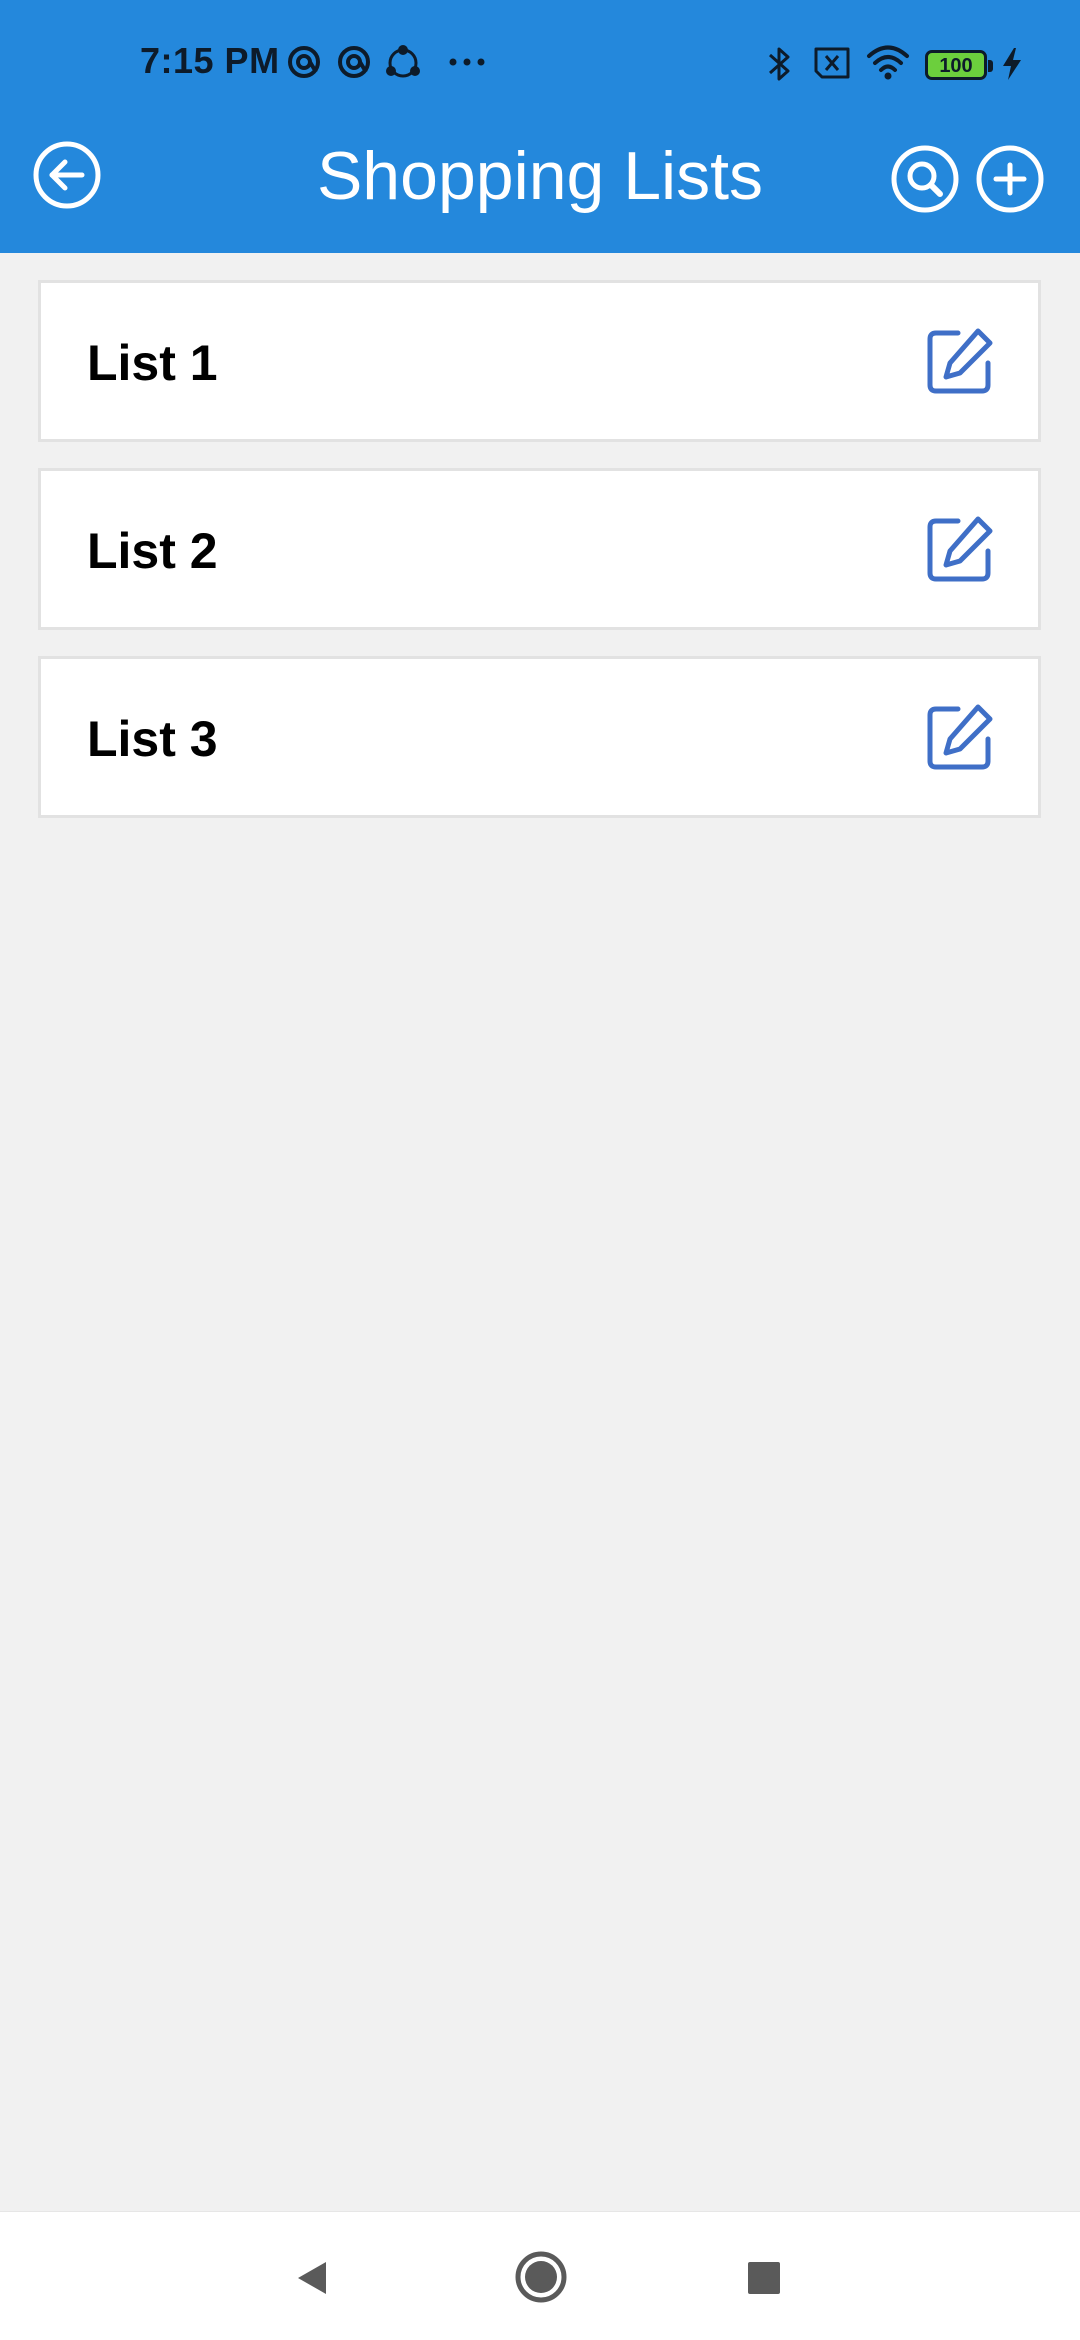 Image resolution: width=1080 pixels, height=2340 pixels. Describe the element at coordinates (210, 60) in the screenshot. I see `status-time: 7:15 PM` at that location.